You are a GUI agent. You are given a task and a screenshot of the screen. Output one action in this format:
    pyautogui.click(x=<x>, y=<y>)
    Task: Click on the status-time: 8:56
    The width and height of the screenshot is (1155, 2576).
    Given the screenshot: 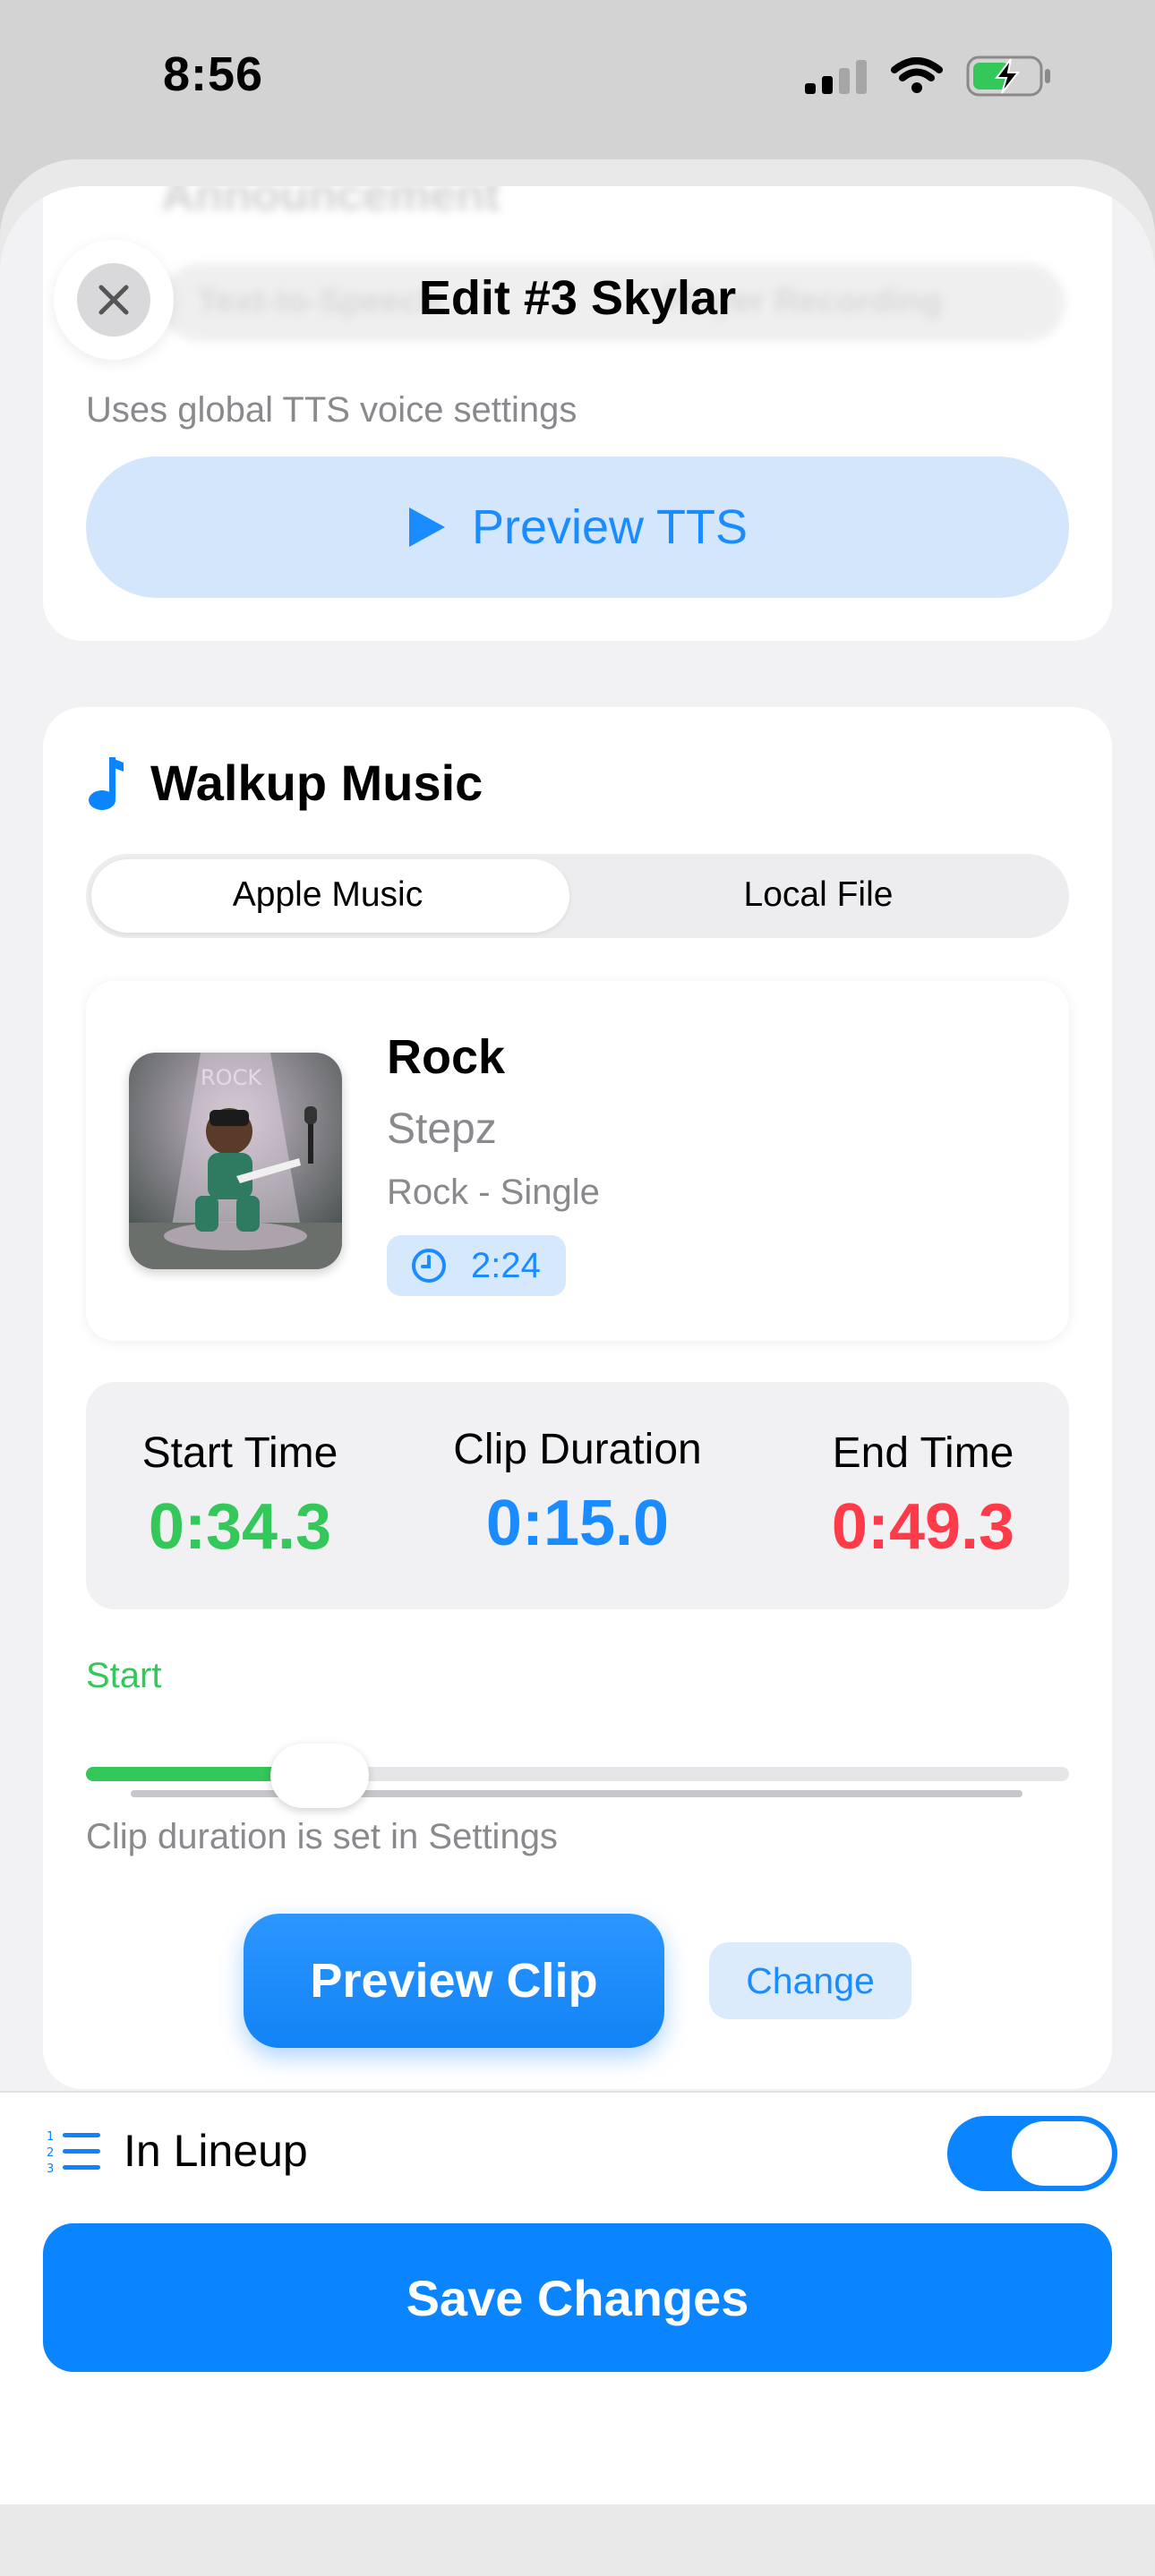 What is the action you would take?
    pyautogui.click(x=213, y=74)
    